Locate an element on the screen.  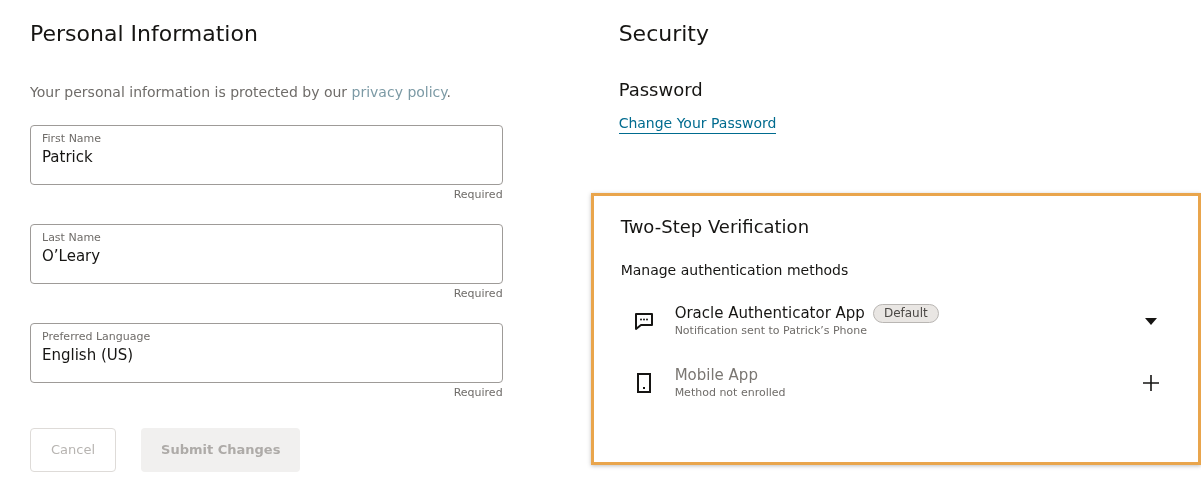
section-heading: Security is located at coordinates (664, 34).